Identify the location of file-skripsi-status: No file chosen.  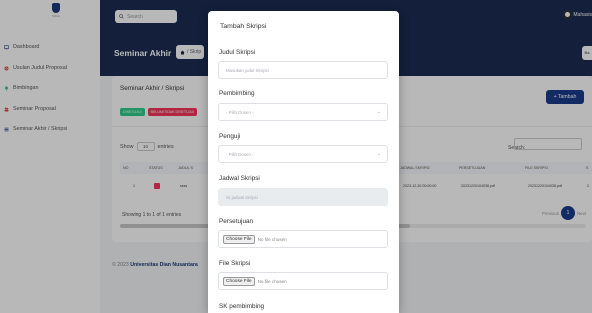
(272, 281).